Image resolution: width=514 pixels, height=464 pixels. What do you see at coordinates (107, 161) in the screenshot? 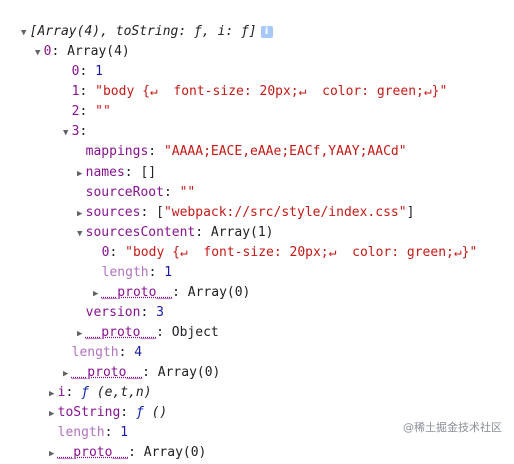
I see `names-row: ▶ names: []` at bounding box center [107, 161].